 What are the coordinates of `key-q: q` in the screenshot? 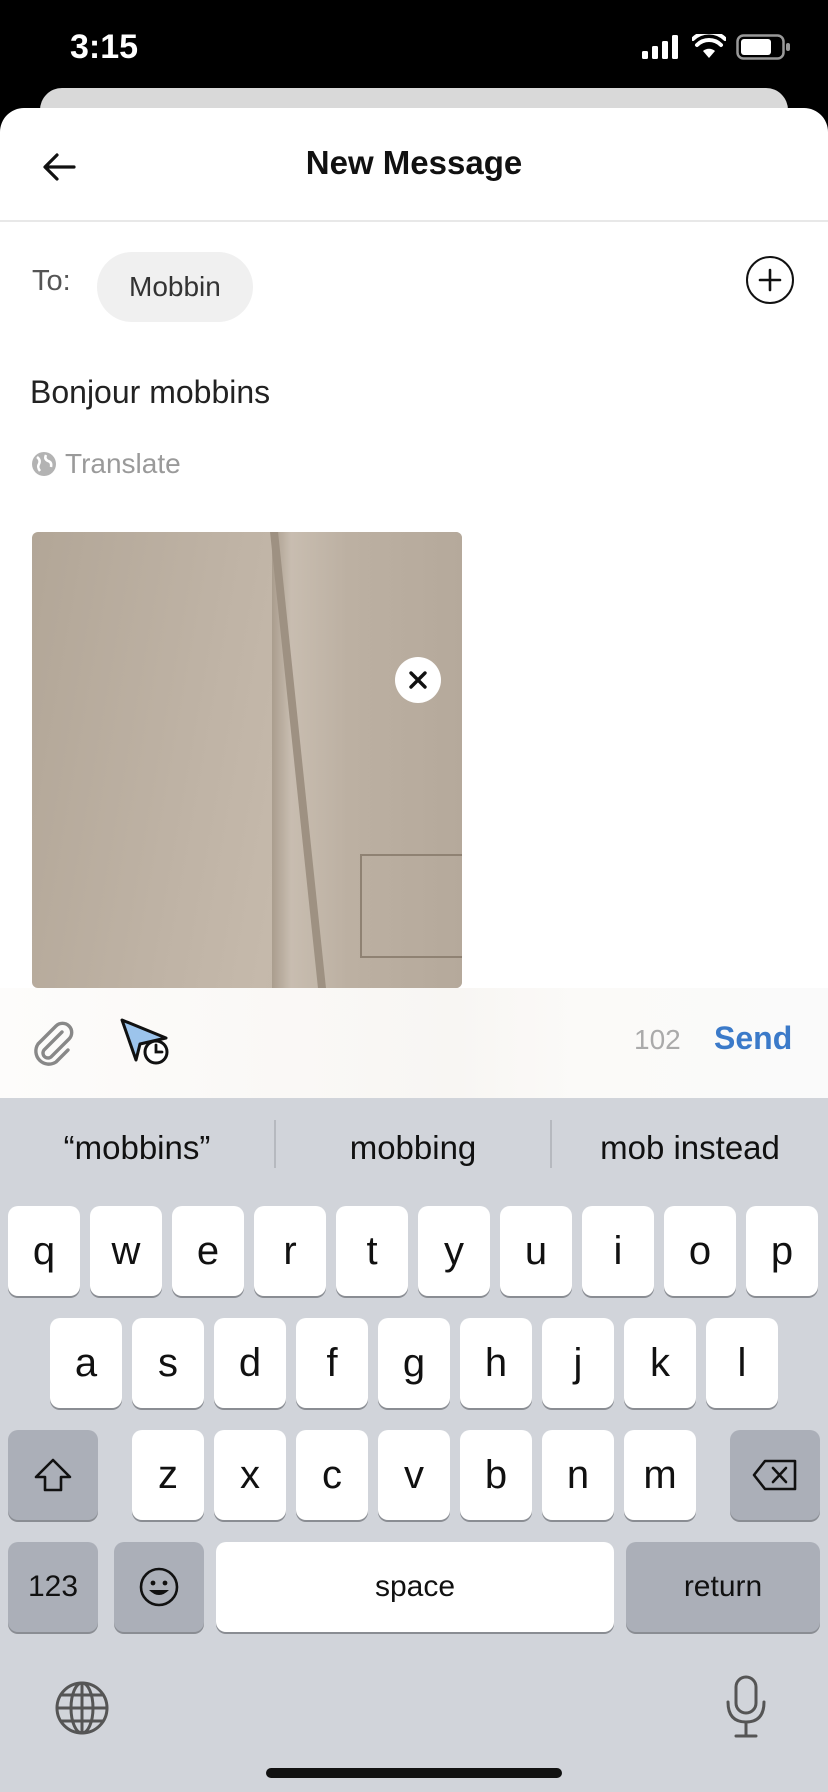 It's located at (44, 1251).